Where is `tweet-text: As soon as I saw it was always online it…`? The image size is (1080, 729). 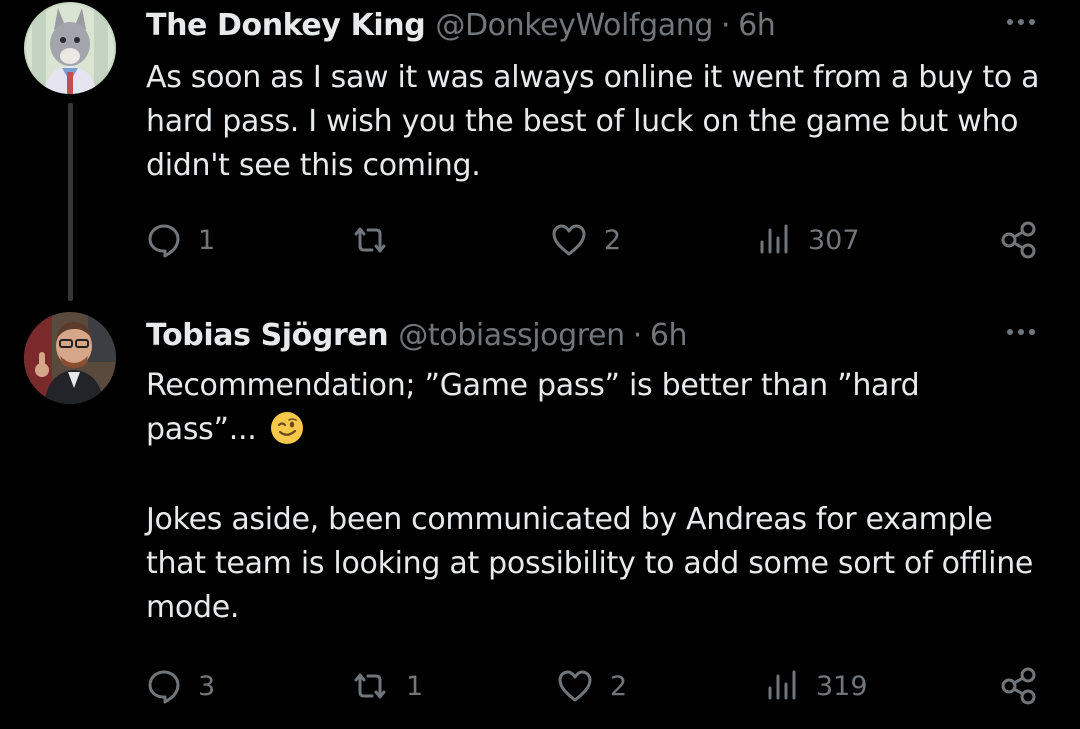 tweet-text: As soon as I saw it was always online it… is located at coordinates (597, 121).